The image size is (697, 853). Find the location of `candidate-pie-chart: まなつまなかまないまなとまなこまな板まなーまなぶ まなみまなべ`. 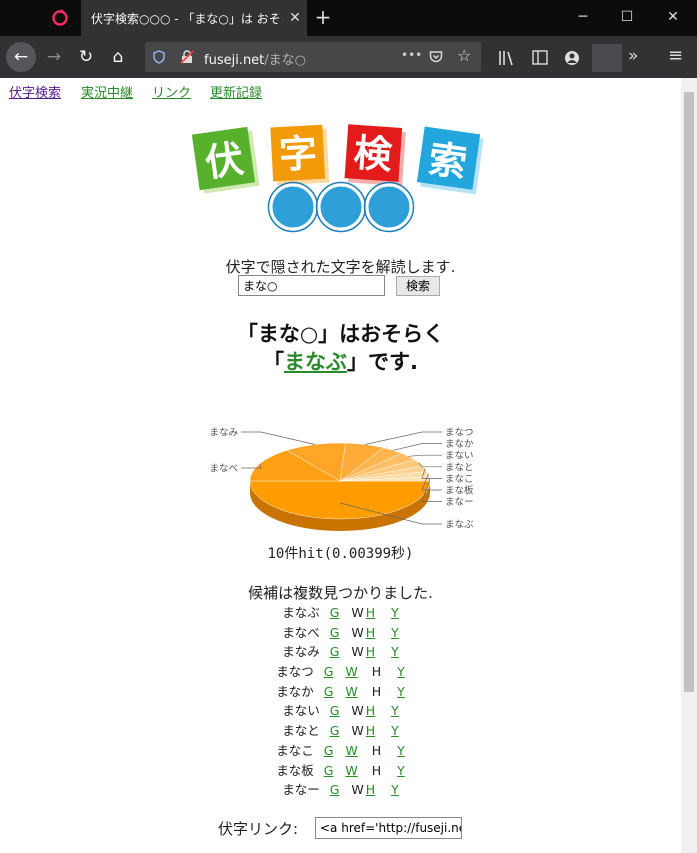

candidate-pie-chart: まなつまなかまないまなとまなこまな板まなーまなぶ まなみまなべ is located at coordinates (341, 479).